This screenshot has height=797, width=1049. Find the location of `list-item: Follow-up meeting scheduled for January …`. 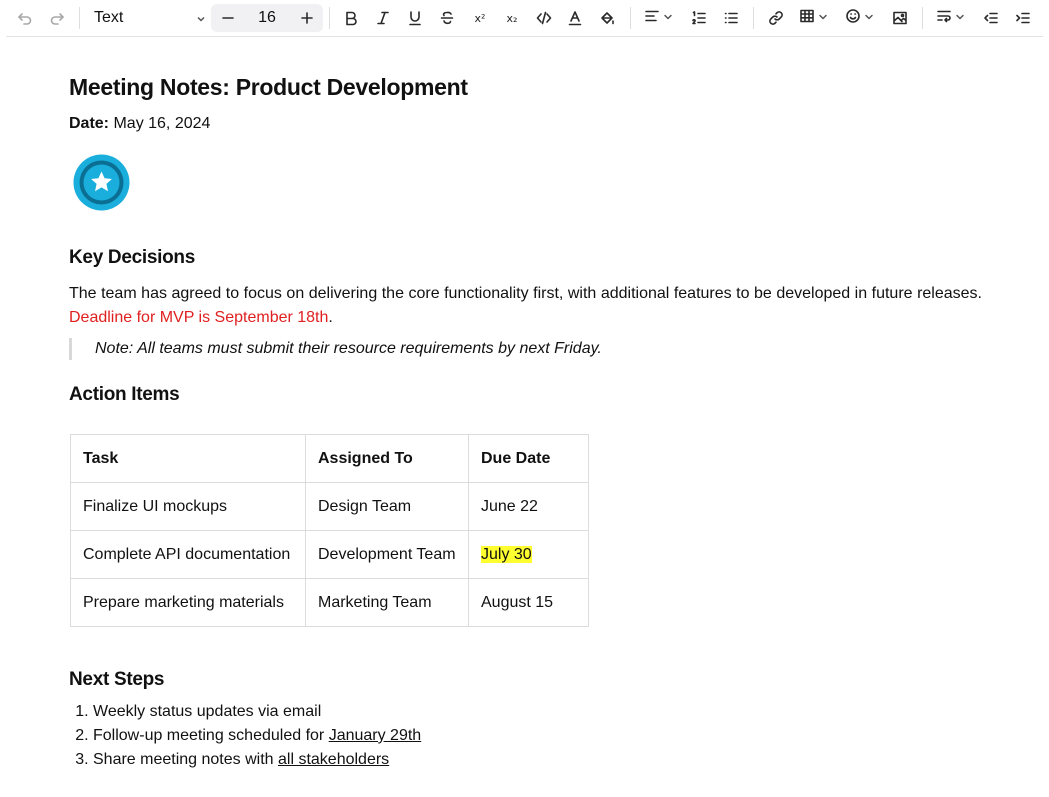

list-item: Follow-up meeting scheduled for January … is located at coordinates (257, 736).